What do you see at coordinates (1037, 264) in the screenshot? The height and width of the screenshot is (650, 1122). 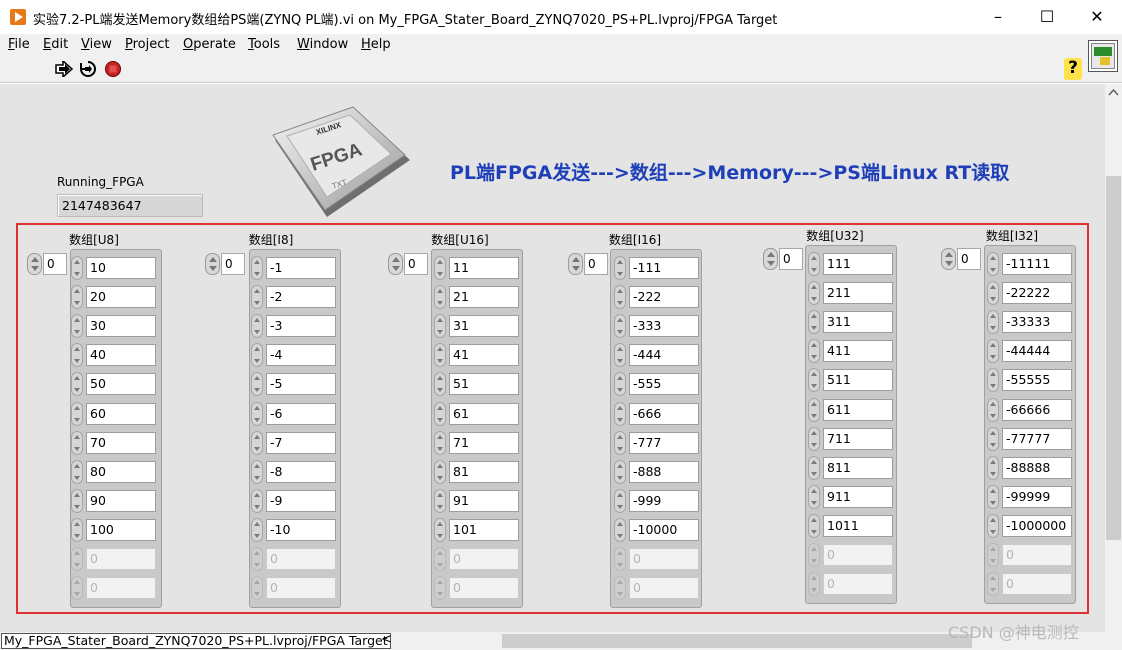 I see `array-element: -11111` at bounding box center [1037, 264].